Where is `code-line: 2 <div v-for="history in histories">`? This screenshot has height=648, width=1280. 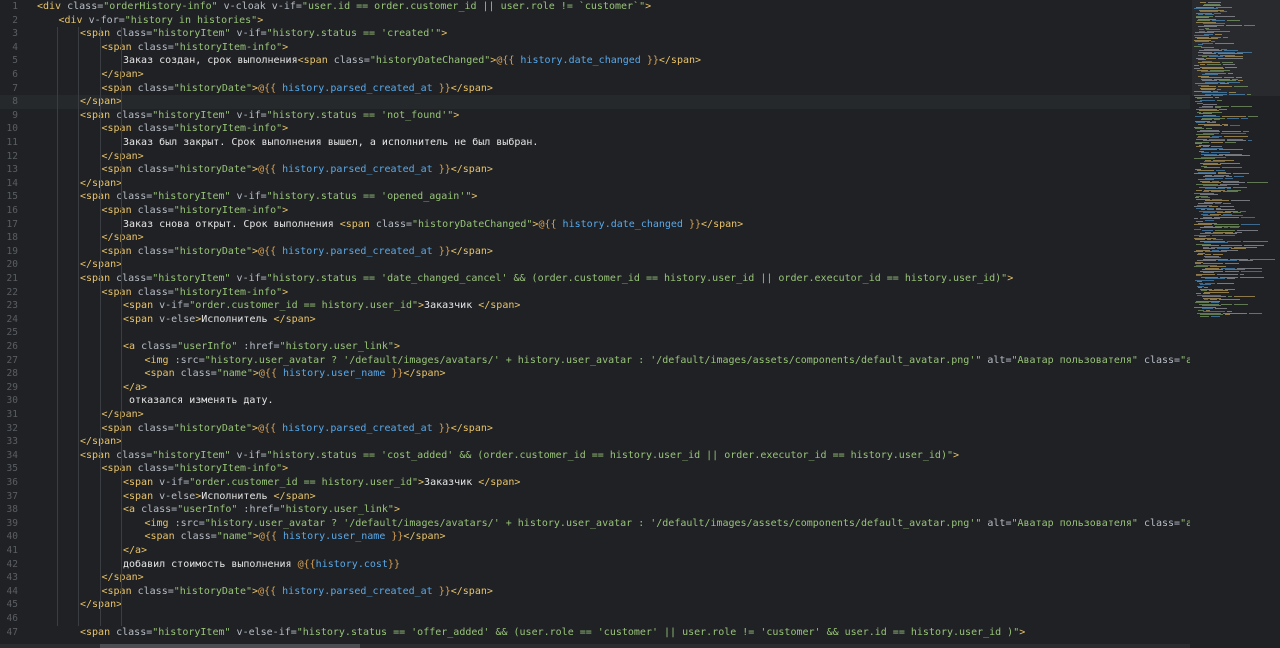 code-line: 2 <div v-for="history in histories"> is located at coordinates (595, 21).